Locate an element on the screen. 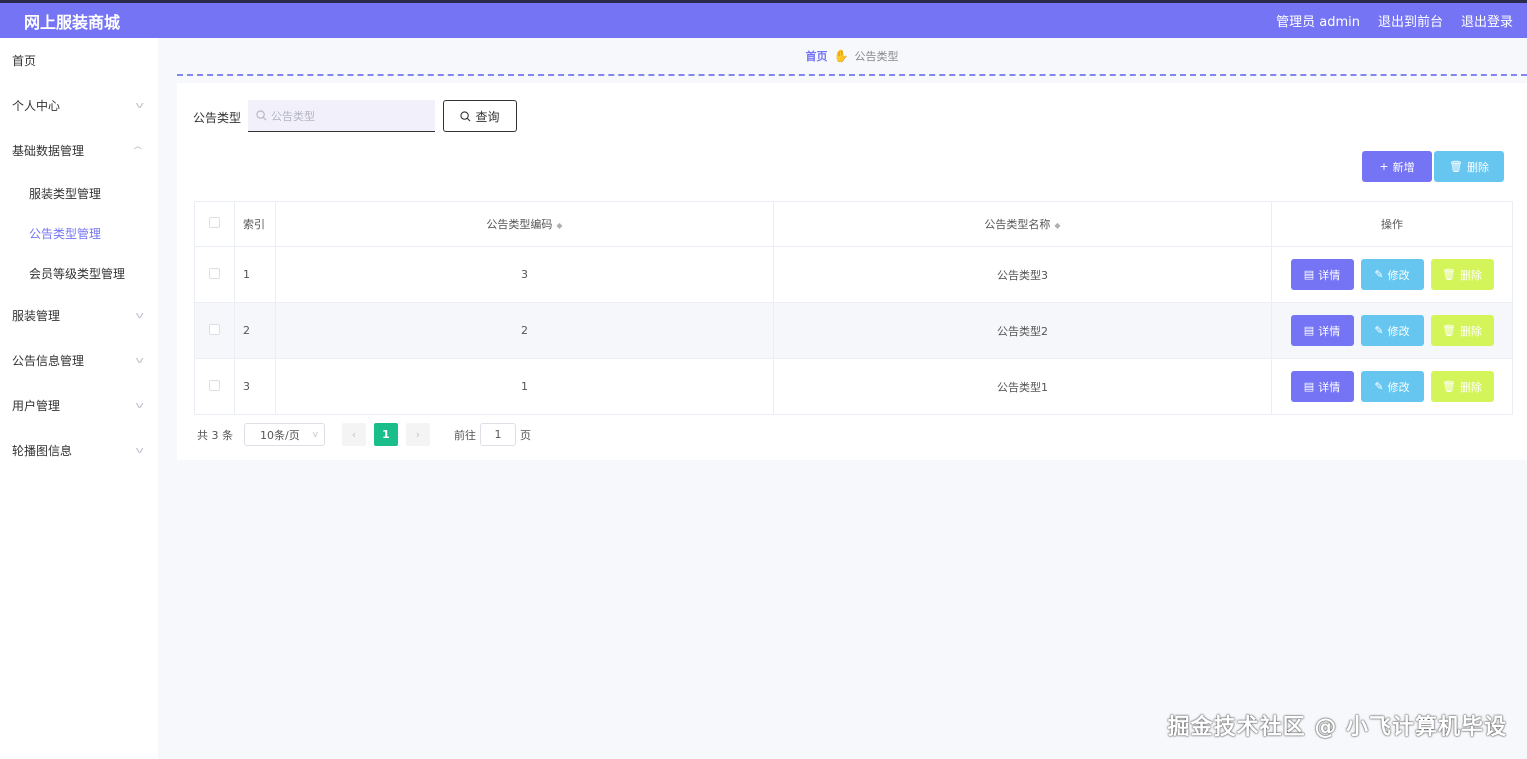 This screenshot has width=1527, height=759. row-name: 公告类型3 is located at coordinates (1022, 274).